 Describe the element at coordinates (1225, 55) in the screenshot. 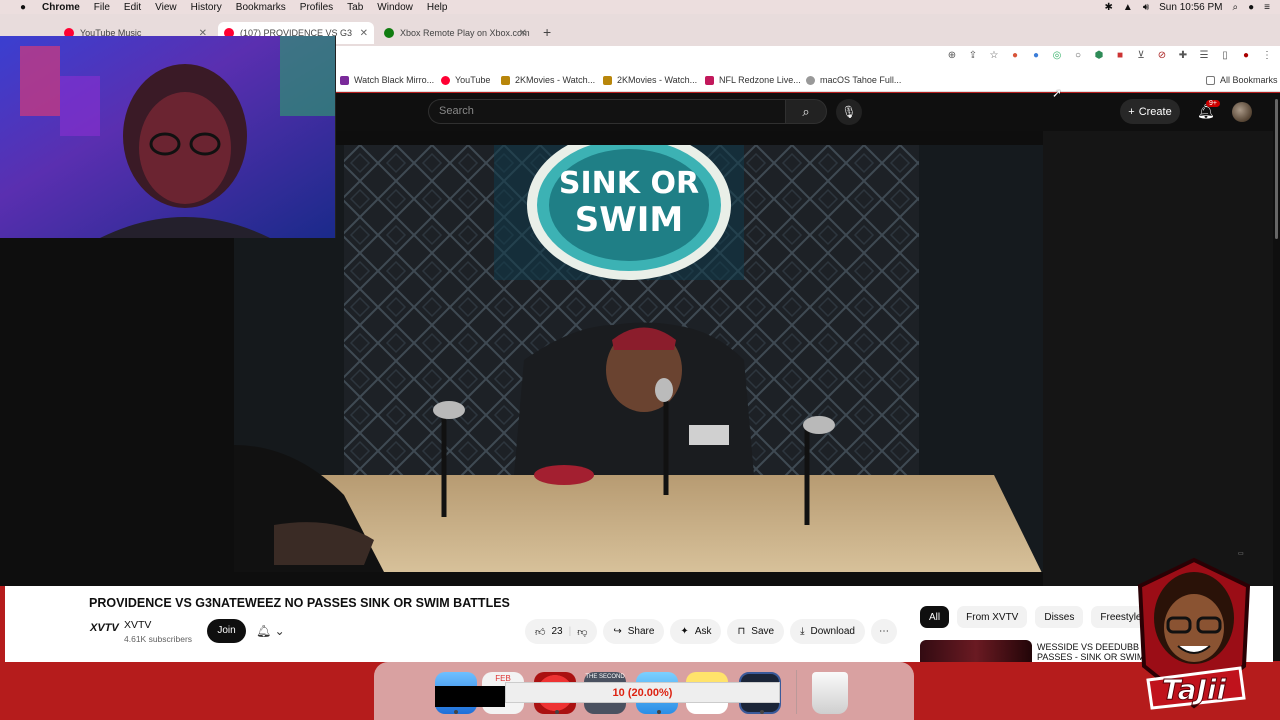

I see `side-panel-icon: ▯` at that location.